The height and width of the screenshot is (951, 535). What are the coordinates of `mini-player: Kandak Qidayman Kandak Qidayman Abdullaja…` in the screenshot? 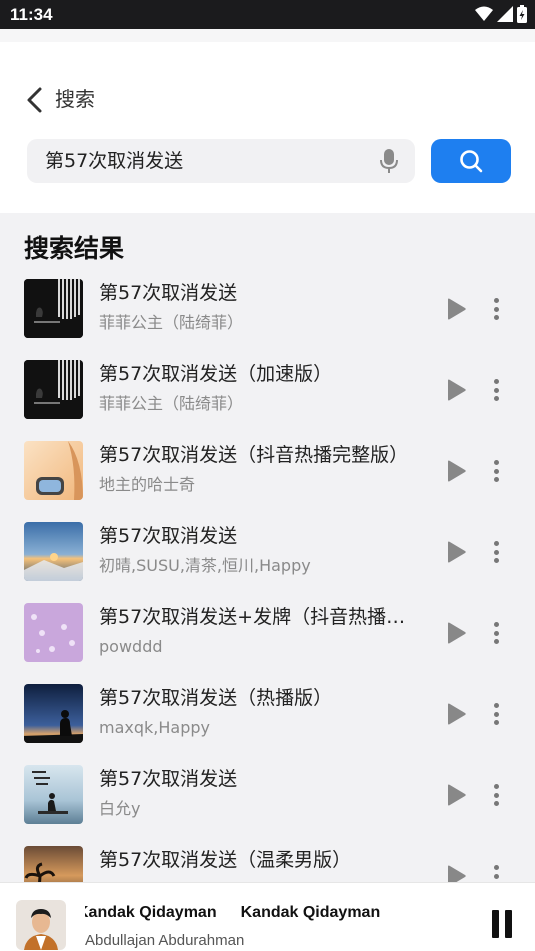 It's located at (267, 916).